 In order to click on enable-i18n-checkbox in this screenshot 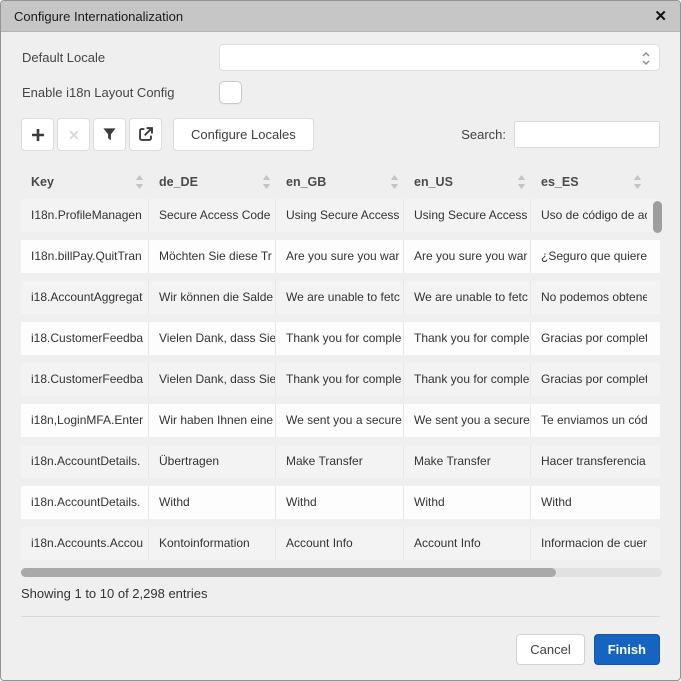, I will do `click(230, 92)`.